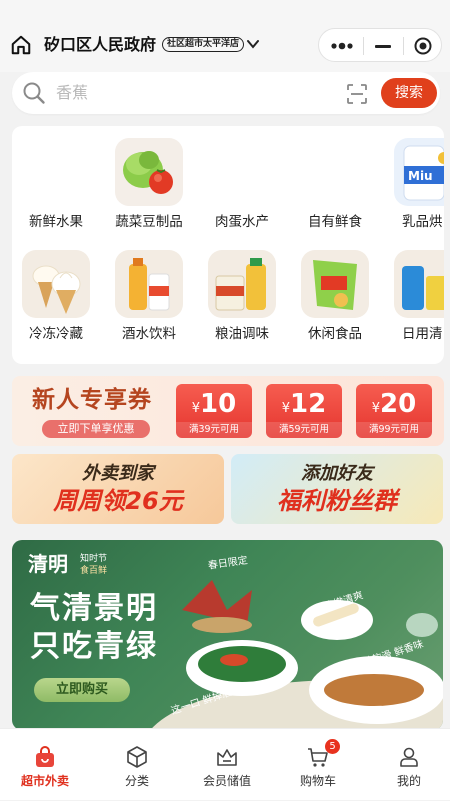  What do you see at coordinates (56, 222) in the screenshot?
I see `category-label: 新鲜水果` at bounding box center [56, 222].